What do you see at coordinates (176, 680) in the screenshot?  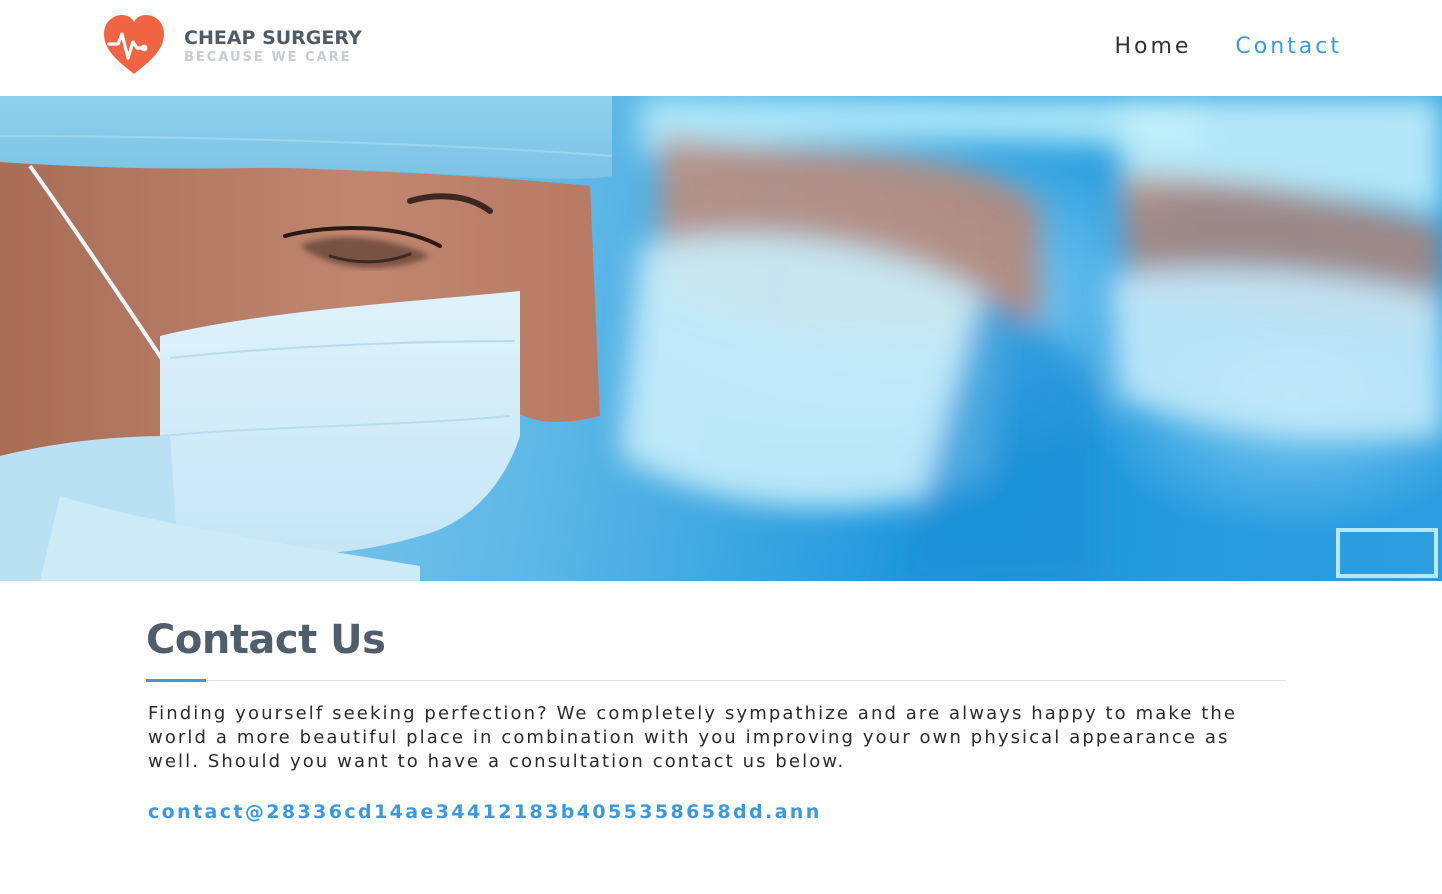 I see `title-divider-accent` at bounding box center [176, 680].